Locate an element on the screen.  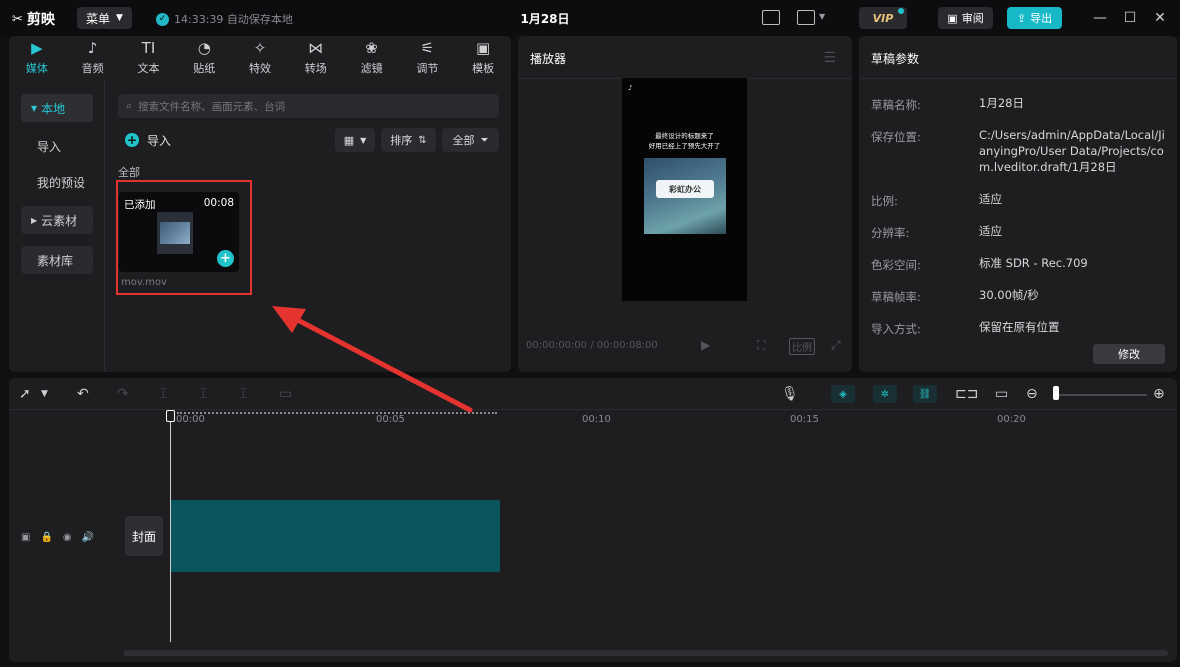
modify-button: 修改 is located at coordinates (1129, 354).